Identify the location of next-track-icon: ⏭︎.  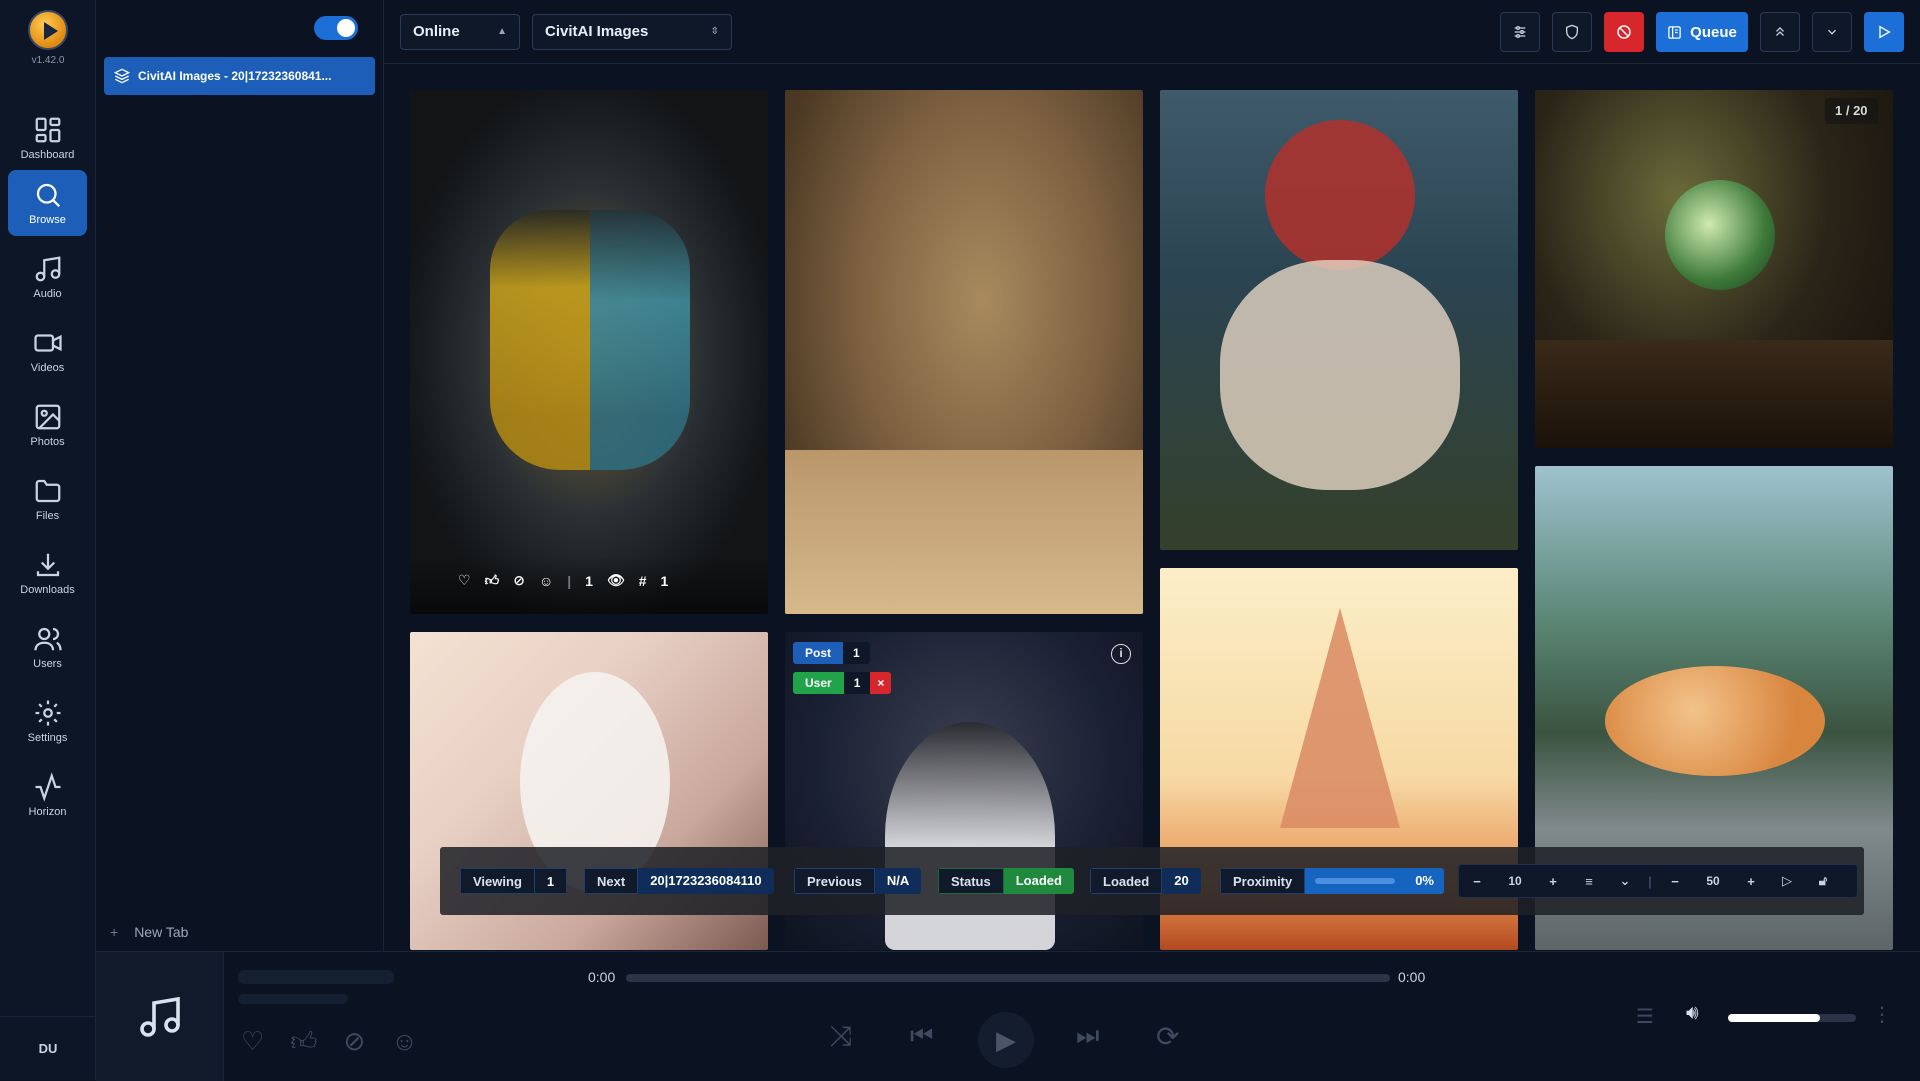
(1087, 1036).